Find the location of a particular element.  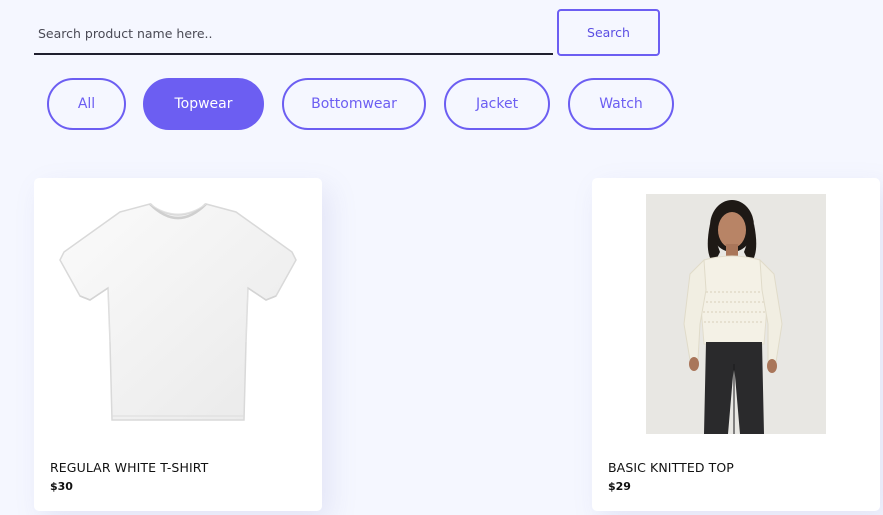

filter-all-button: All is located at coordinates (86, 104).